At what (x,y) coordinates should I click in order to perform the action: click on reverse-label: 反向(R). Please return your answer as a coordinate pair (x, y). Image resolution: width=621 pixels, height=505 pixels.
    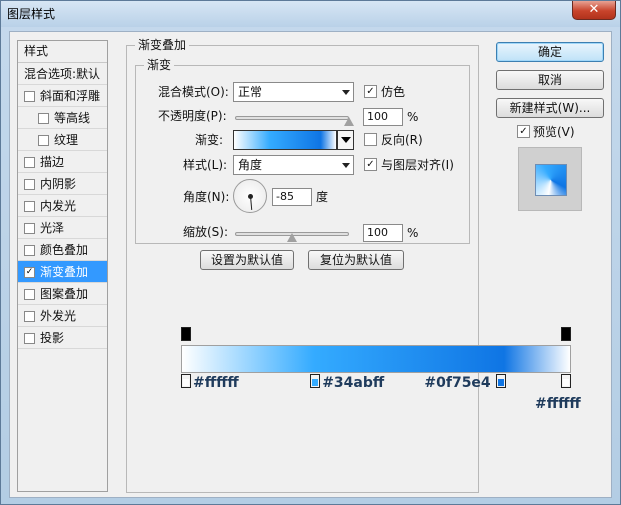
    Looking at the image, I should click on (402, 140).